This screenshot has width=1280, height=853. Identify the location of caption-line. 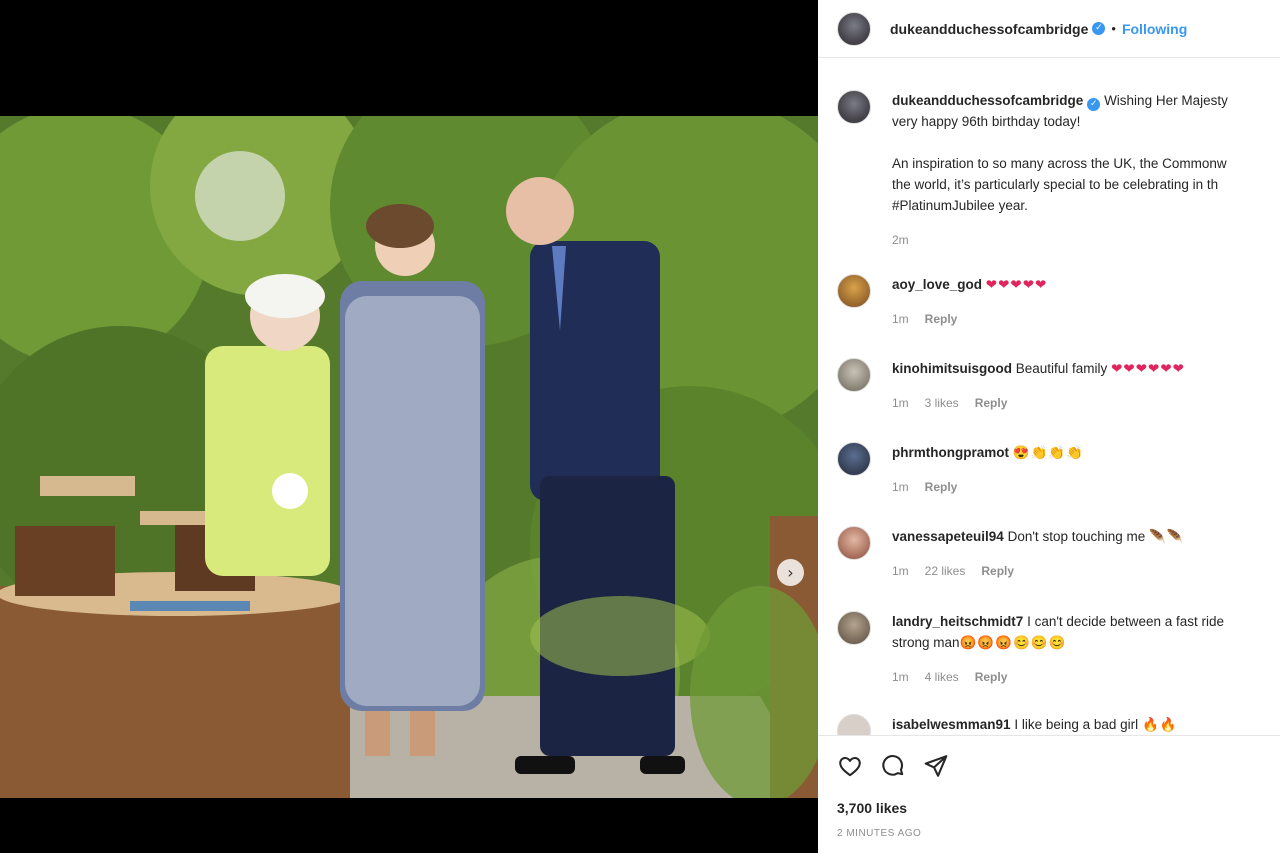
(1060, 142).